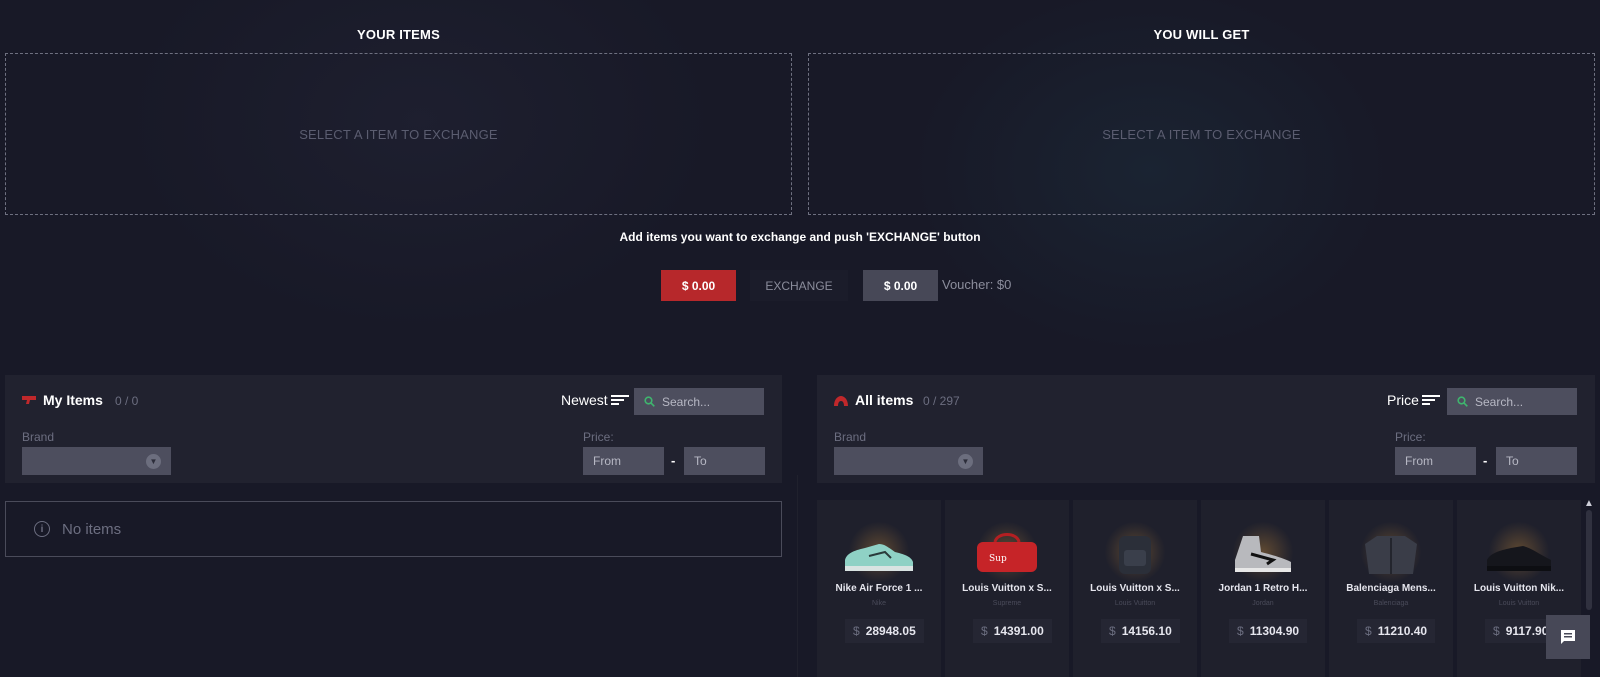 Image resolution: width=1600 pixels, height=677 pixels. What do you see at coordinates (900, 285) in the screenshot?
I see `get-total-value: $ 0.00` at bounding box center [900, 285].